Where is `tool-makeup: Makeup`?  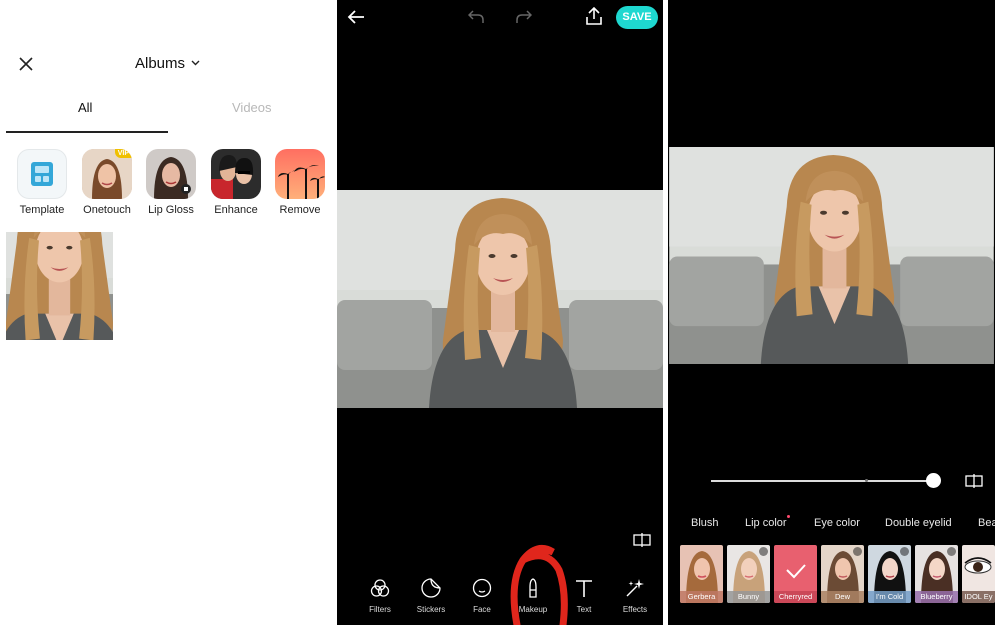 tool-makeup: Makeup is located at coordinates (533, 596).